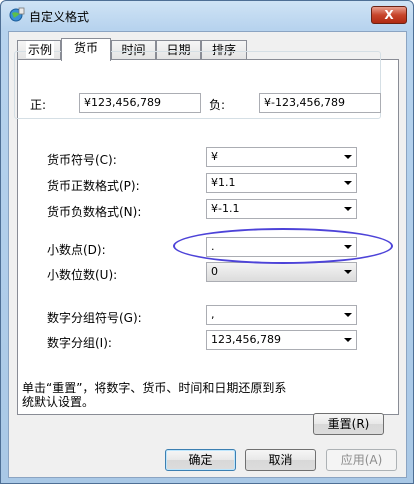 The image size is (414, 484). I want to click on currency-symbol-label: 货币符号(C):, so click(82, 160).